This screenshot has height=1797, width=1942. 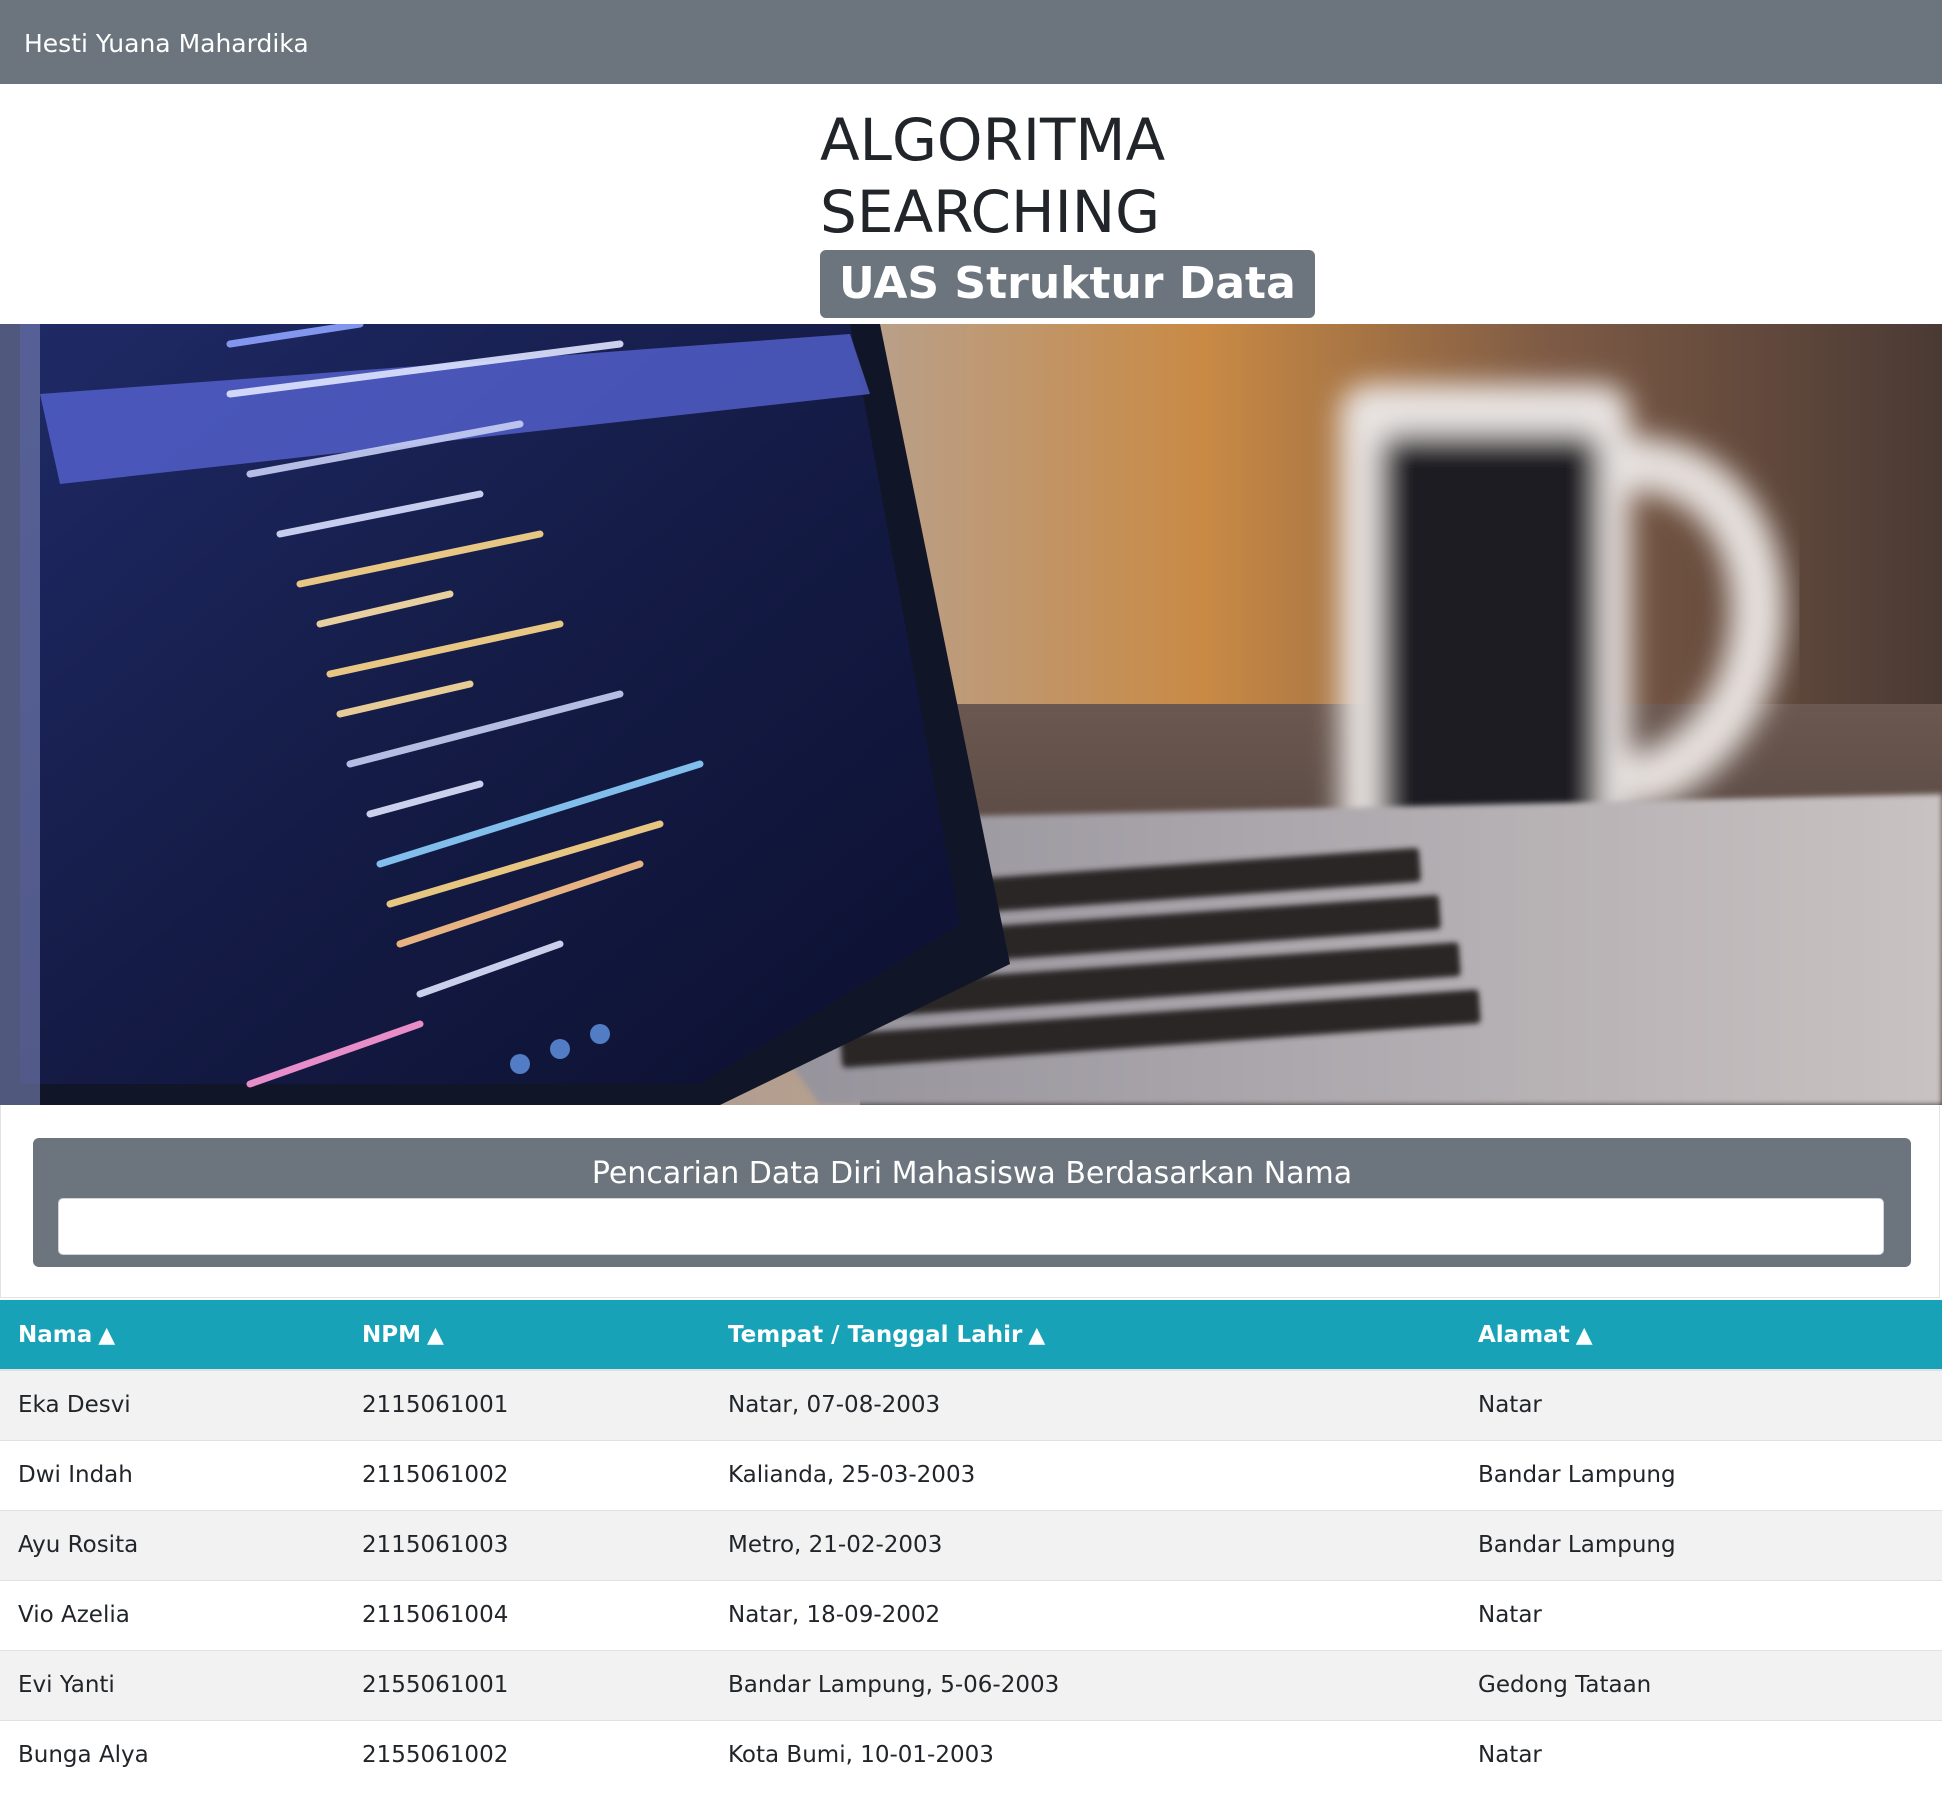 What do you see at coordinates (527, 1754) in the screenshot?
I see `cell-npm: 2155061002` at bounding box center [527, 1754].